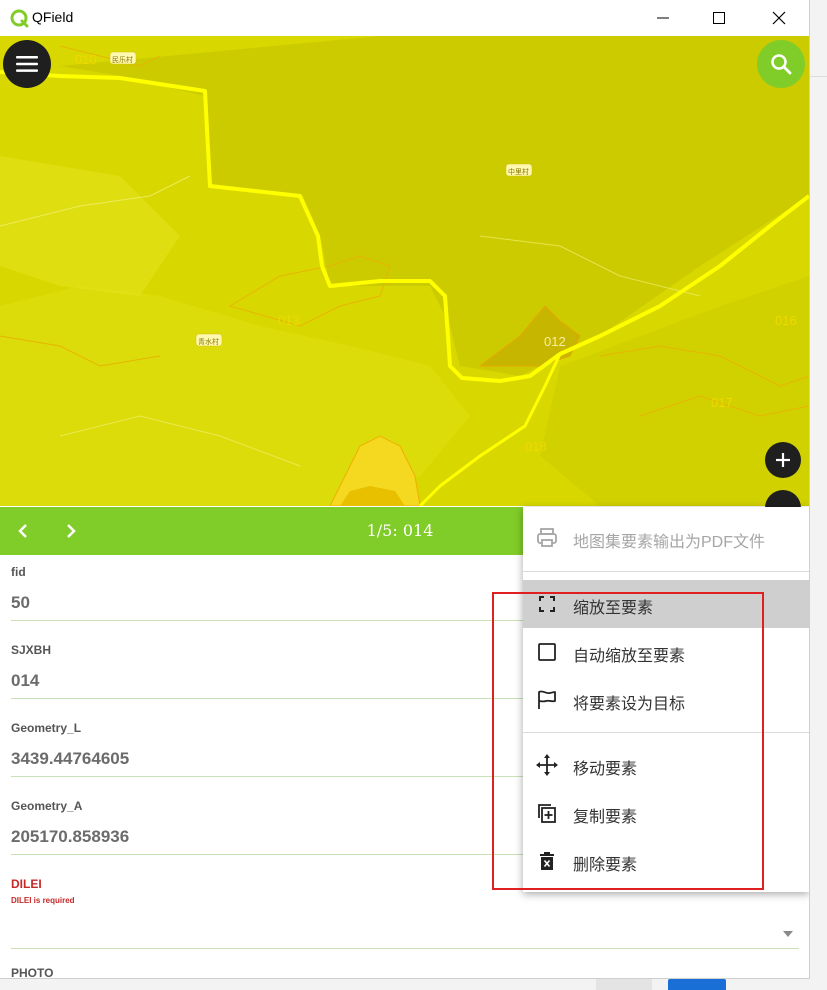 The height and width of the screenshot is (990, 827). What do you see at coordinates (629, 704) in the screenshot?
I see `menu-item-label: 将要素设为目标` at bounding box center [629, 704].